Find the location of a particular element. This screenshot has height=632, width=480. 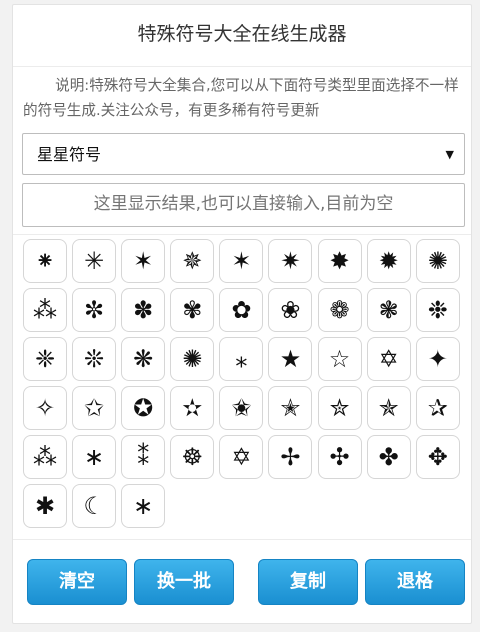

action-bar: 清空 换一批 复制 退格 is located at coordinates (247, 582).